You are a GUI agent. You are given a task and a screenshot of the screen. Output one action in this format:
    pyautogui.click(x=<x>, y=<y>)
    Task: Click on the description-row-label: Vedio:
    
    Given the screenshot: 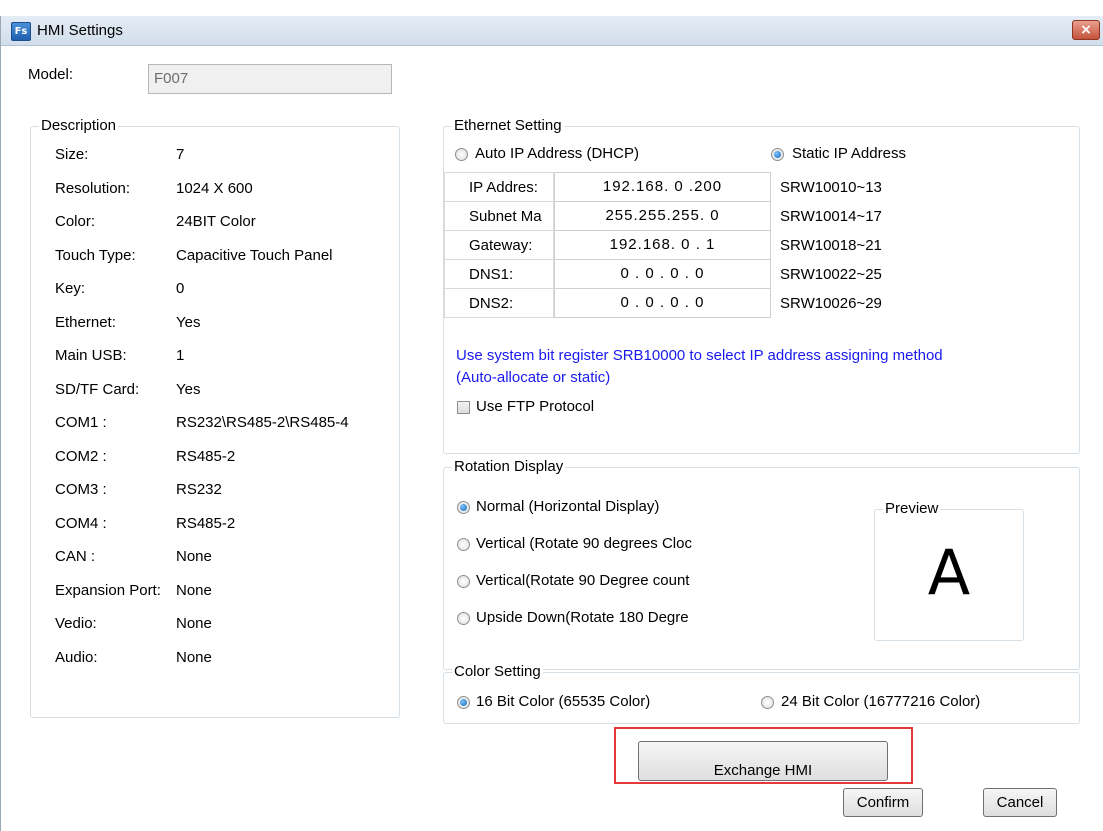 What is the action you would take?
    pyautogui.click(x=76, y=623)
    